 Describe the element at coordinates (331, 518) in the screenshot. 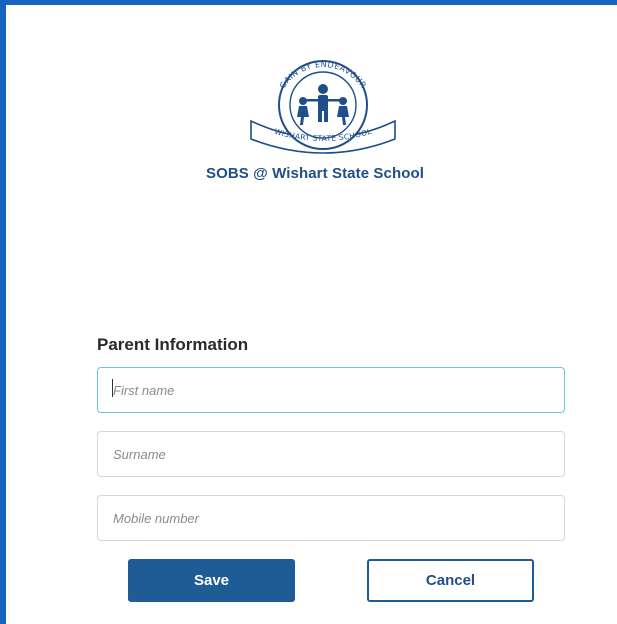

I see `mobile-number-input` at that location.